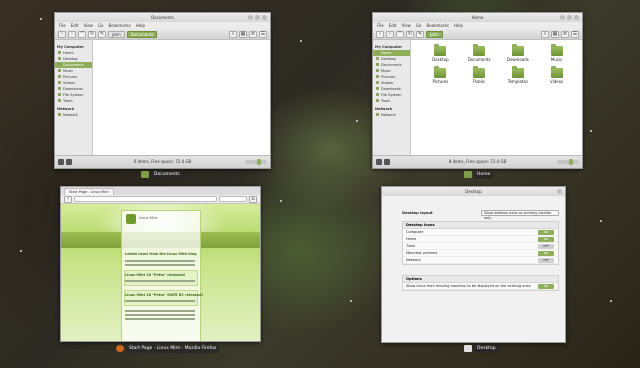 The image size is (640, 368). Describe the element at coordinates (556, 75) in the screenshot. I see `folder-item-videos: Videos` at that location.